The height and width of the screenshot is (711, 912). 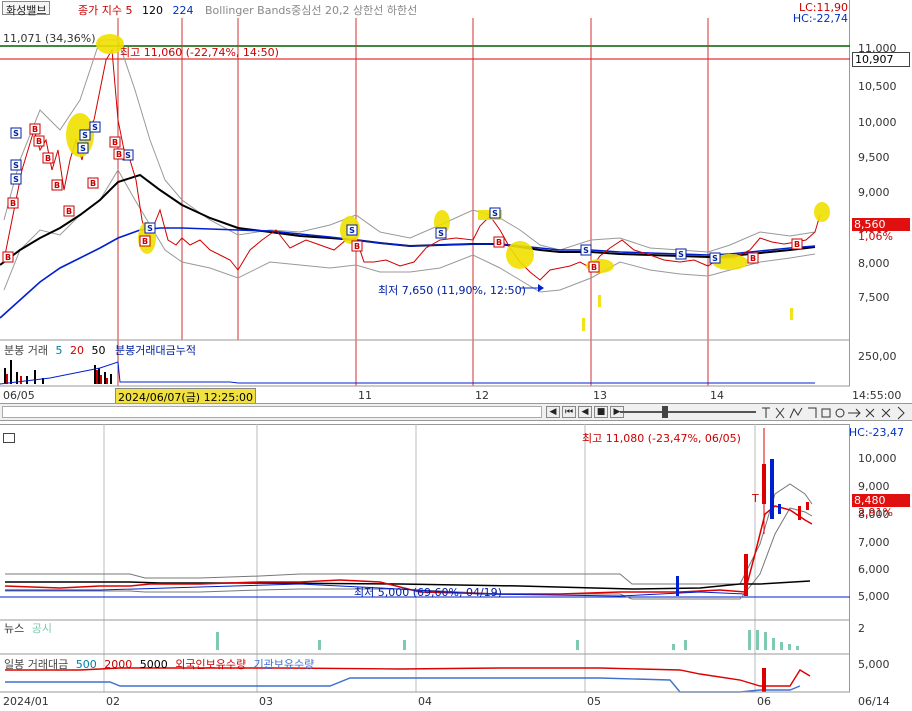 I want to click on x-label: 13, so click(x=600, y=395).